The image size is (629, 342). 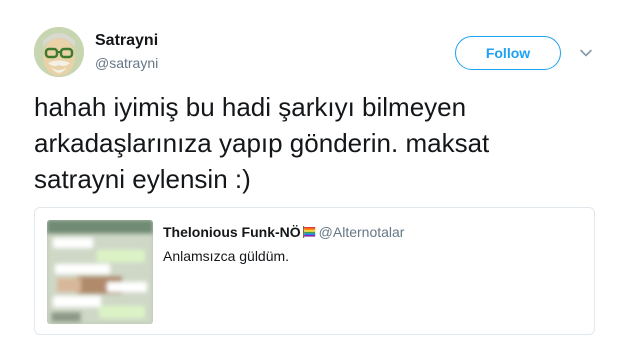 What do you see at coordinates (308, 232) in the screenshot?
I see `rainbow-flag-icon` at bounding box center [308, 232].